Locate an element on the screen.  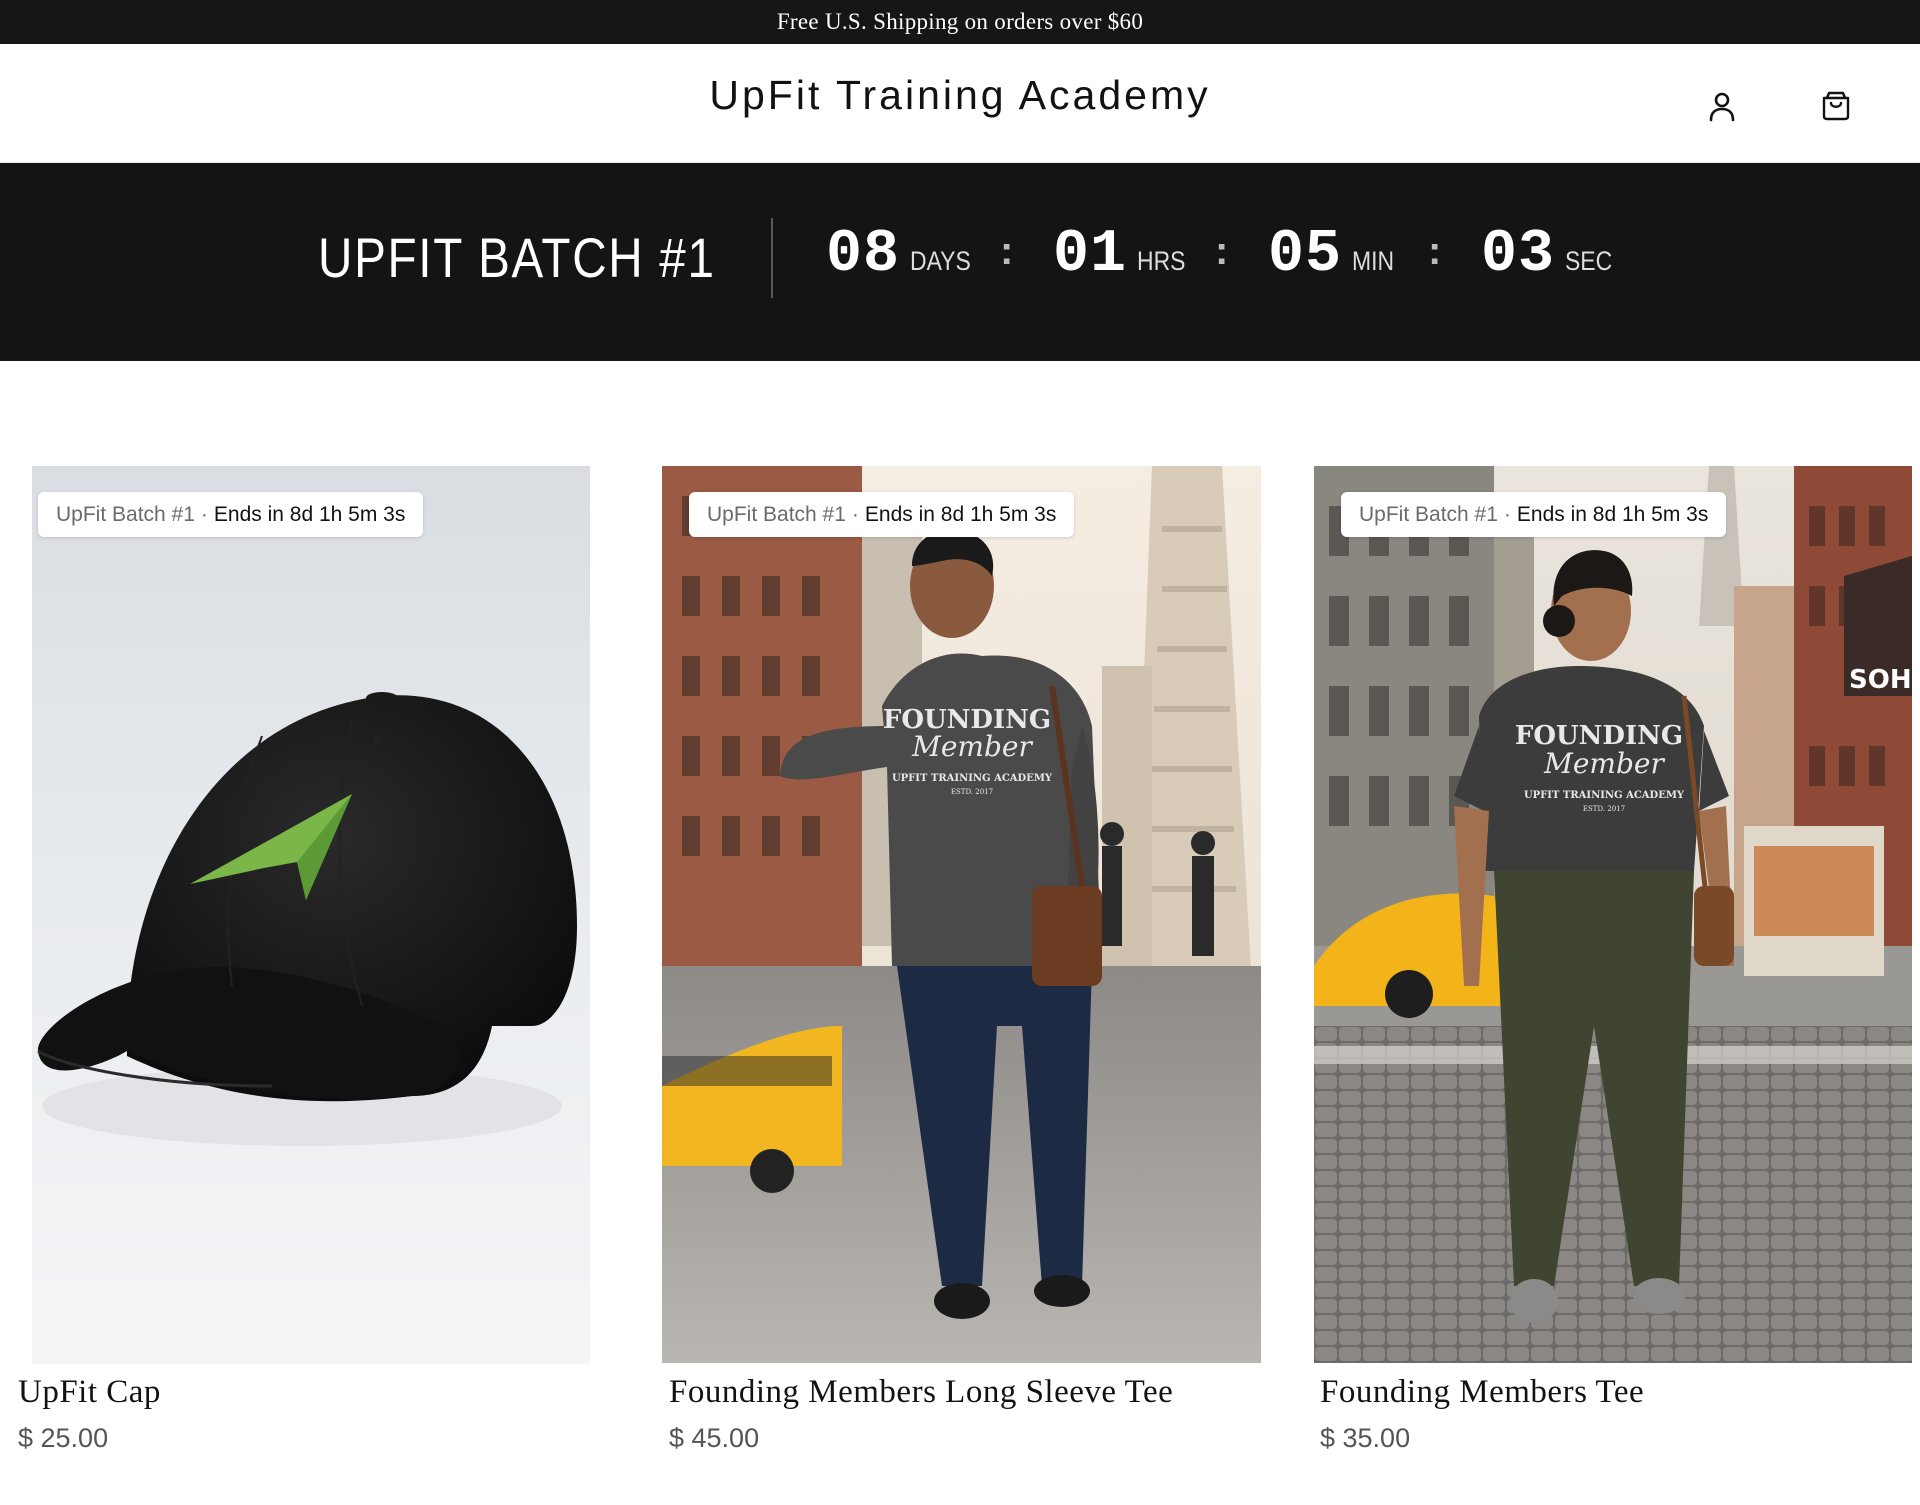
street-sign-text: SOHO is located at coordinates (1880, 680).